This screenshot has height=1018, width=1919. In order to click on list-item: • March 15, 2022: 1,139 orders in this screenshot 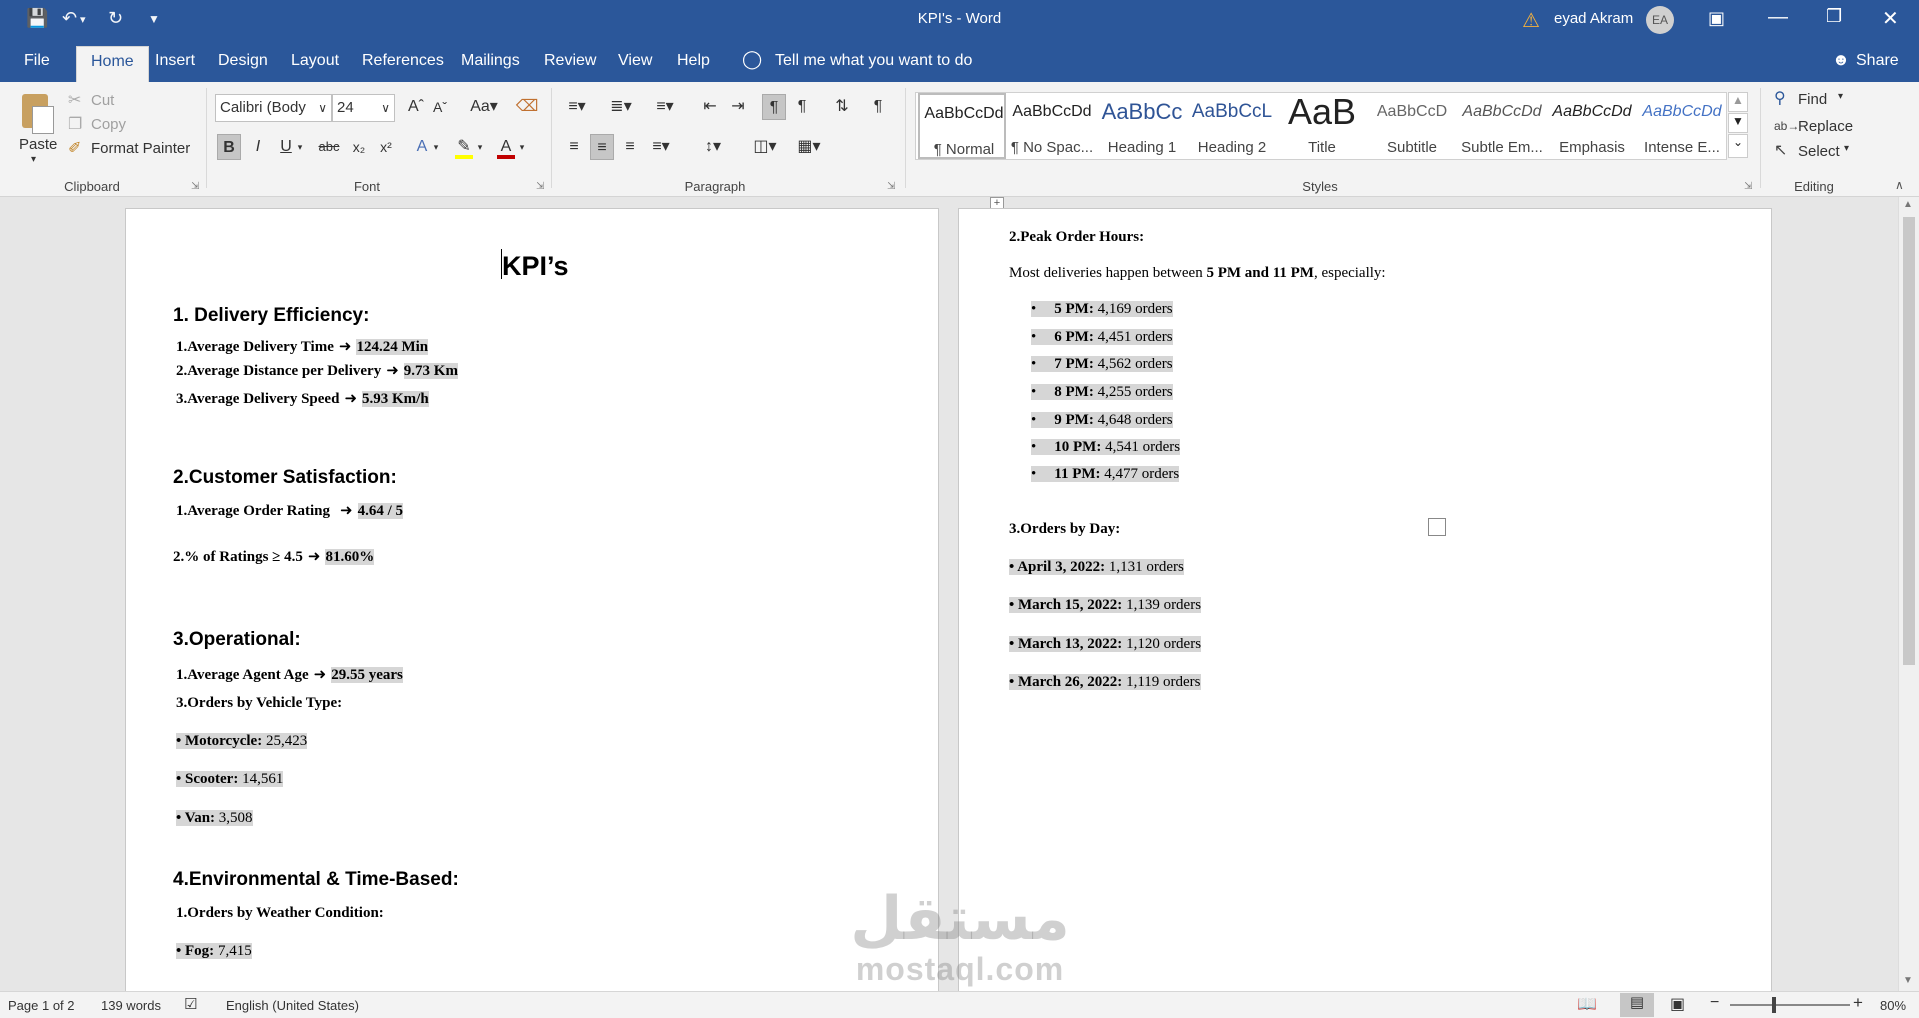, I will do `click(1105, 605)`.